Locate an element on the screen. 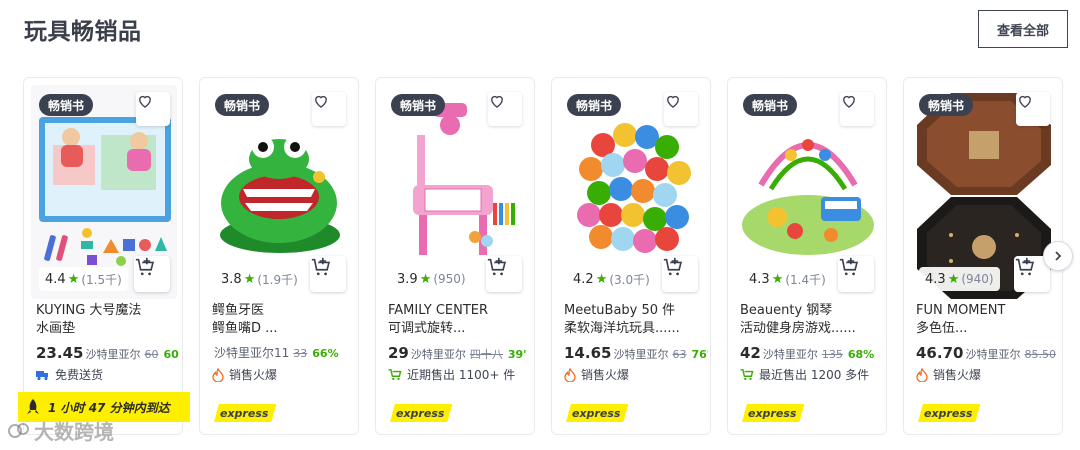  watermark-logo-icon is located at coordinates (18, 430).